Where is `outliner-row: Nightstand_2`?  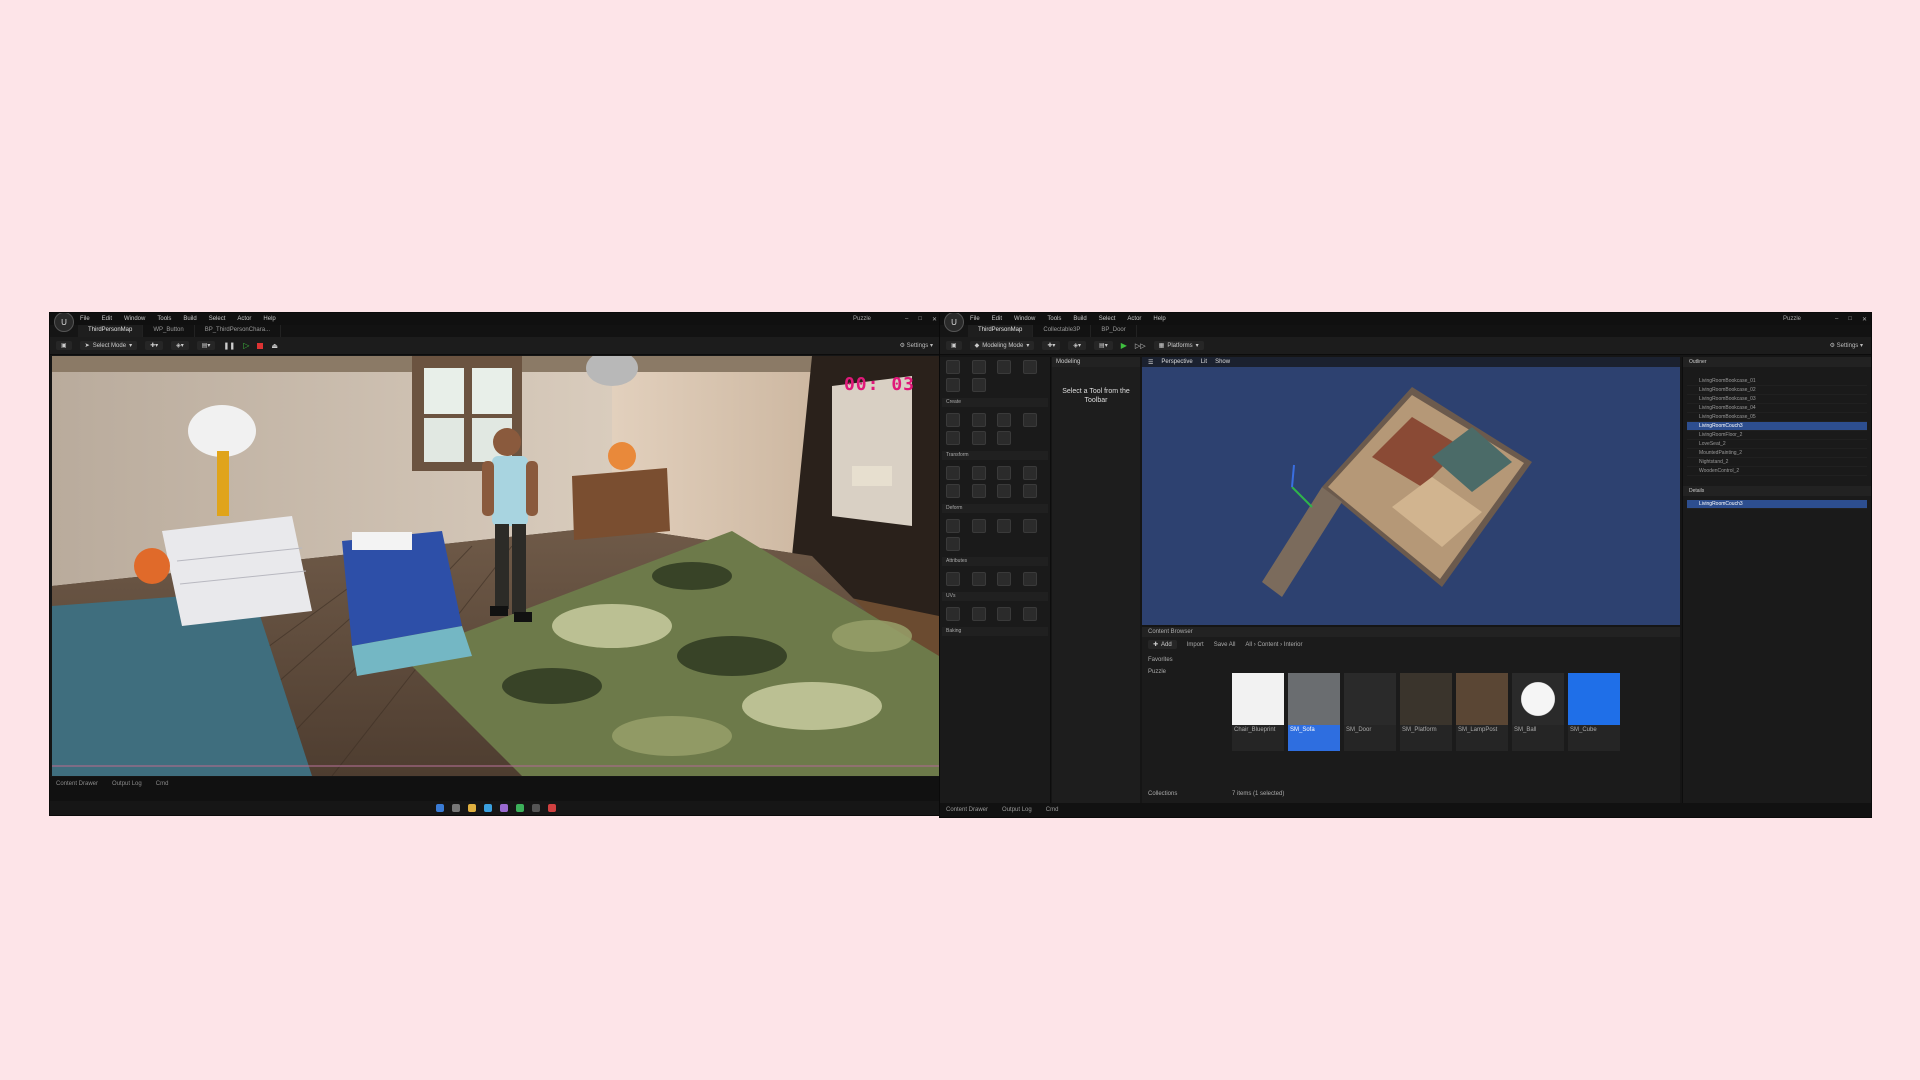
outliner-row: Nightstand_2 is located at coordinates (1777, 462).